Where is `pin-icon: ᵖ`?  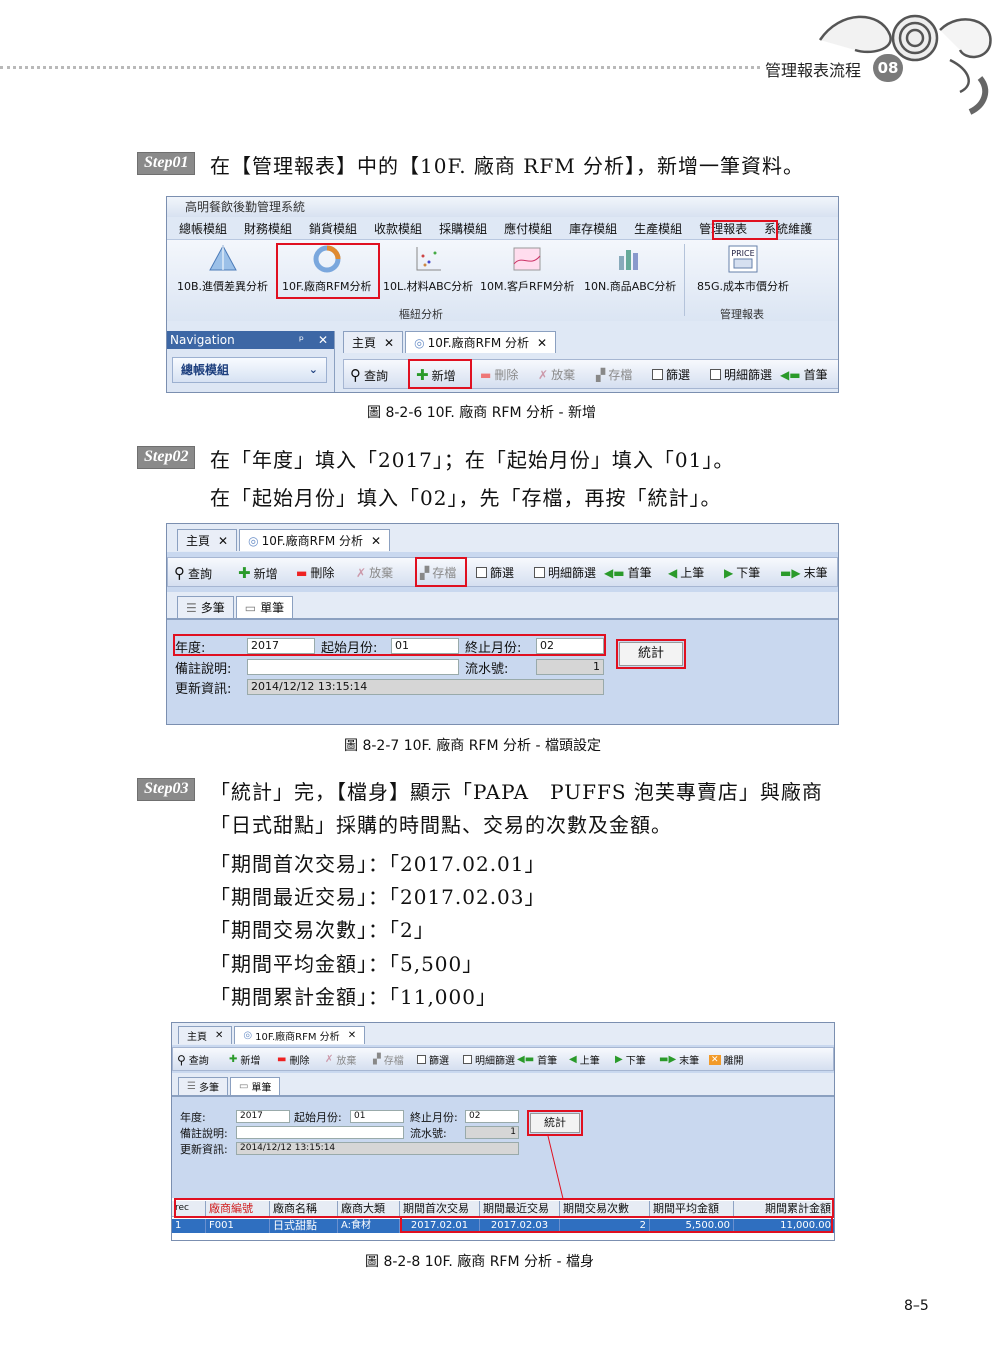 pin-icon: ᵖ is located at coordinates (301, 340).